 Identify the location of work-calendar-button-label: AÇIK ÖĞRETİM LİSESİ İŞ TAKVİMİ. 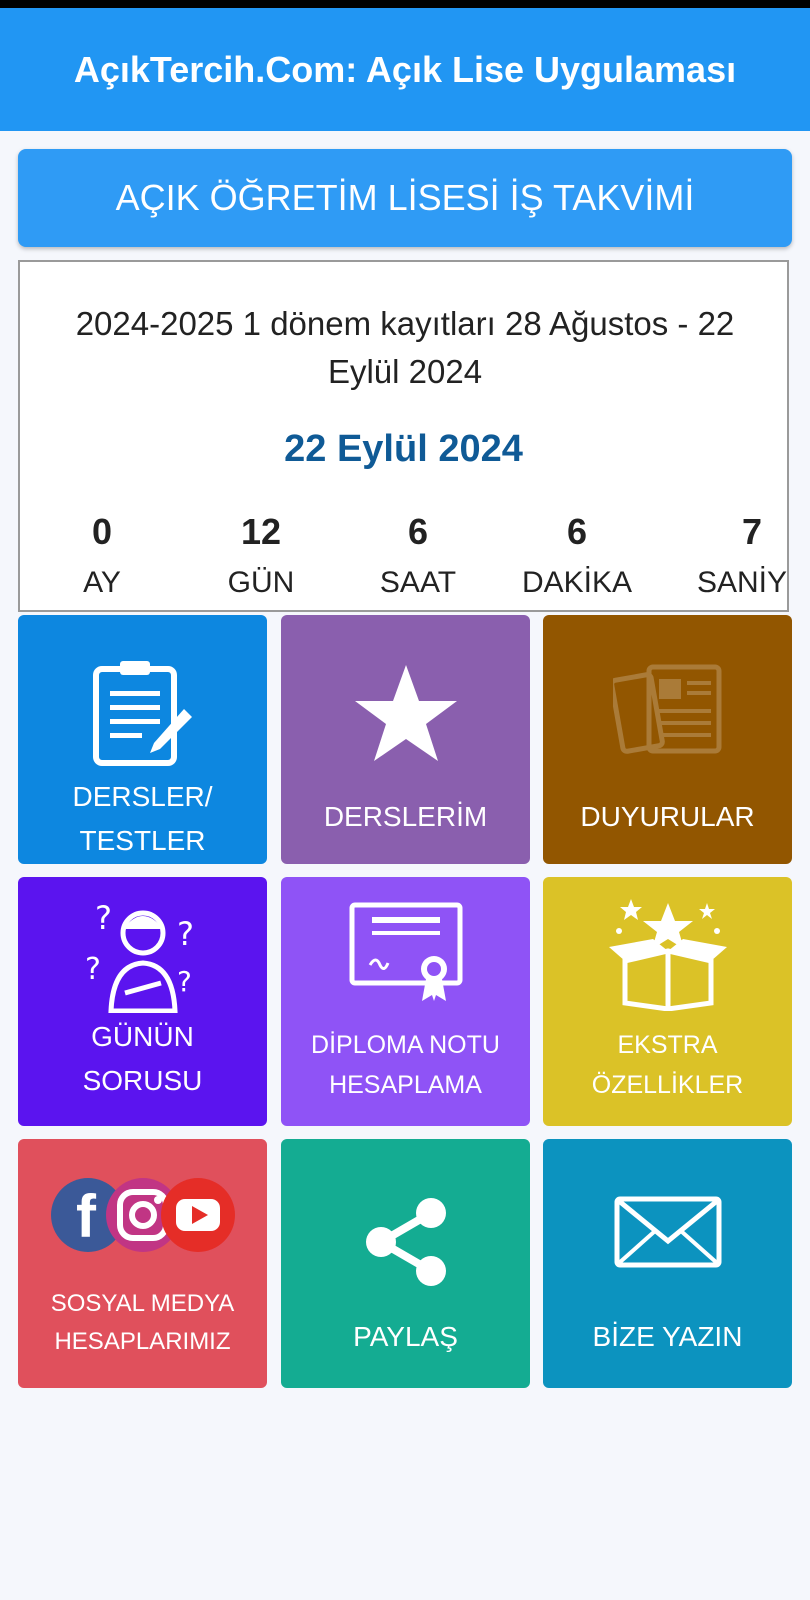
(405, 197).